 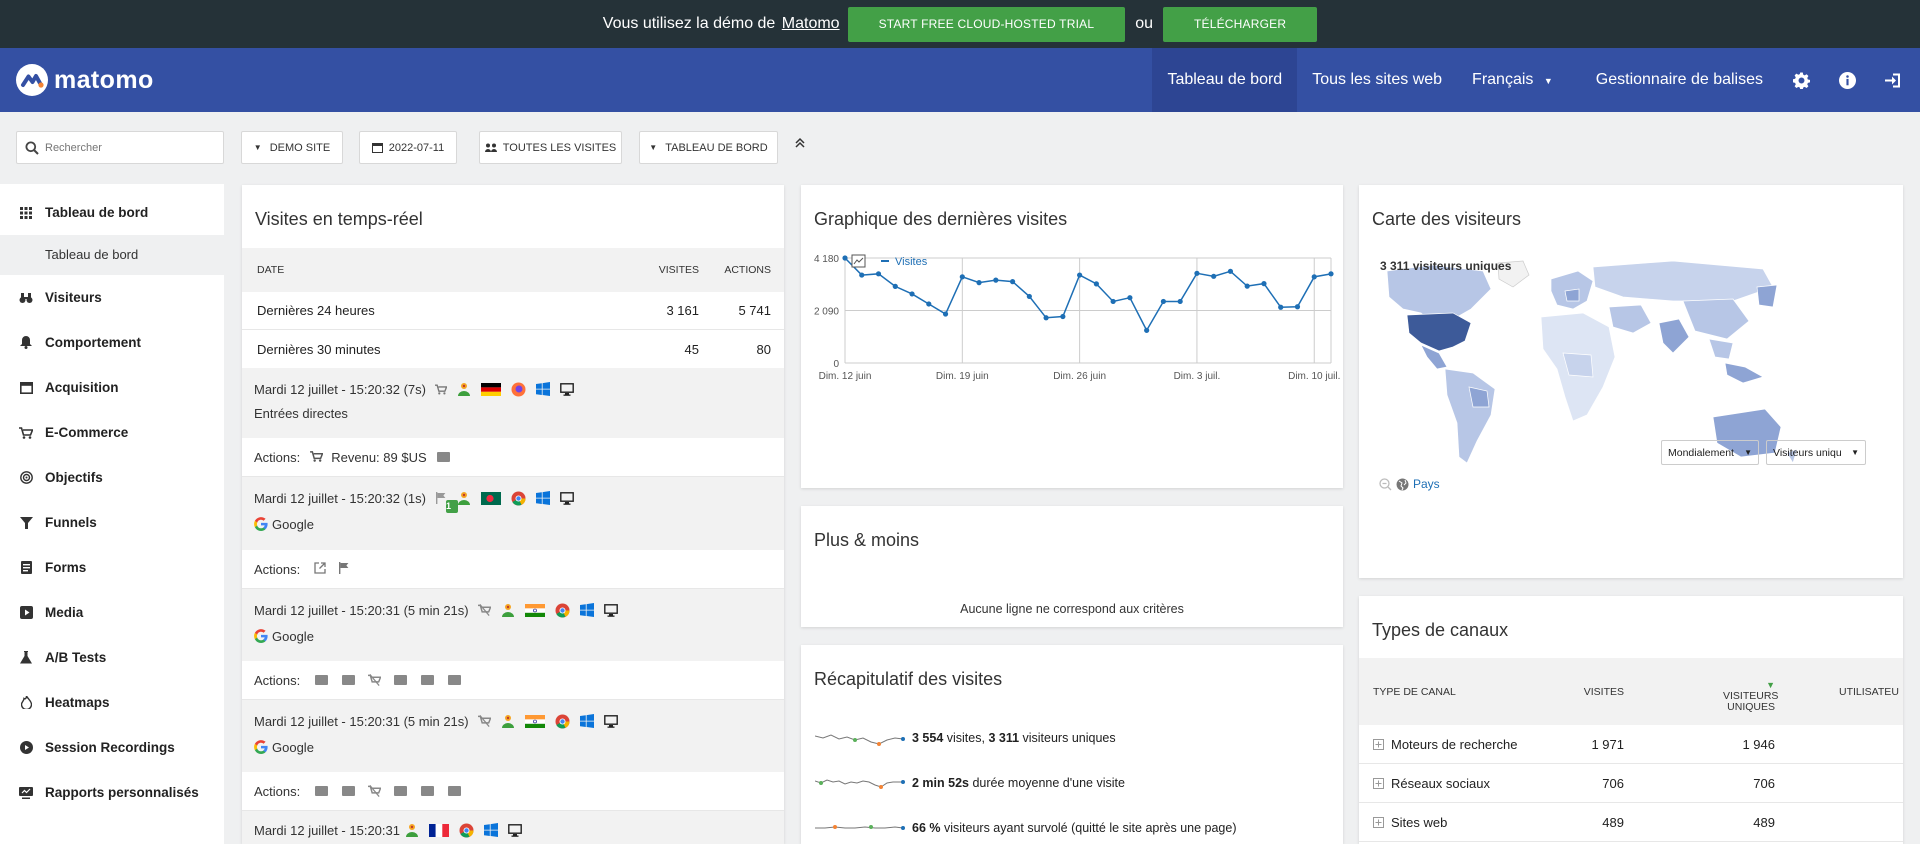 I want to click on actions-label: Actions:, so click(x=277, y=680).